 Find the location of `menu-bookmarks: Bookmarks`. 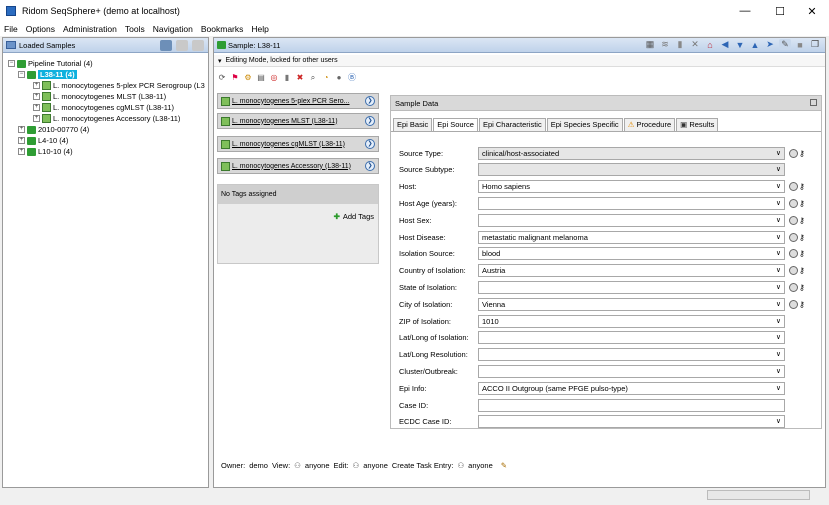

menu-bookmarks: Bookmarks is located at coordinates (222, 29).